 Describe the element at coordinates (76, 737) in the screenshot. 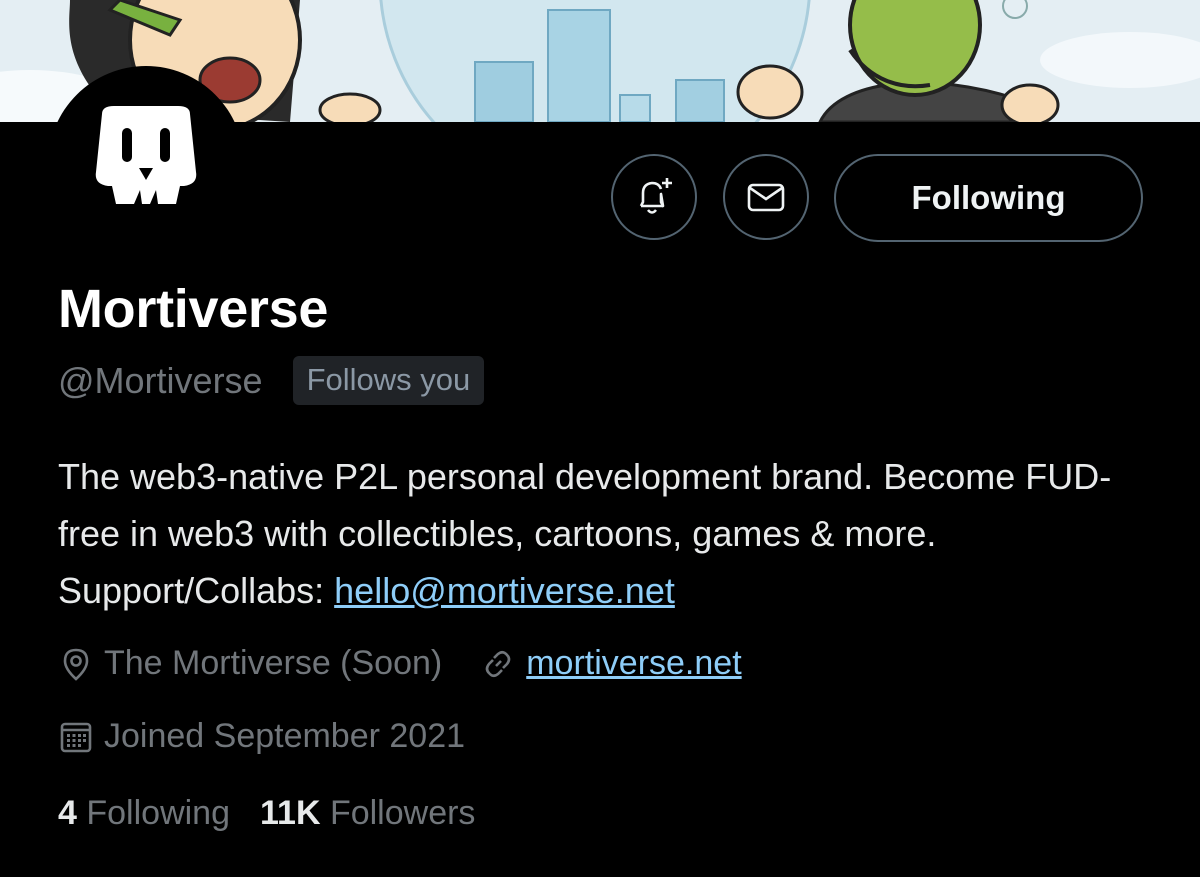

I see `calendar-icon` at that location.